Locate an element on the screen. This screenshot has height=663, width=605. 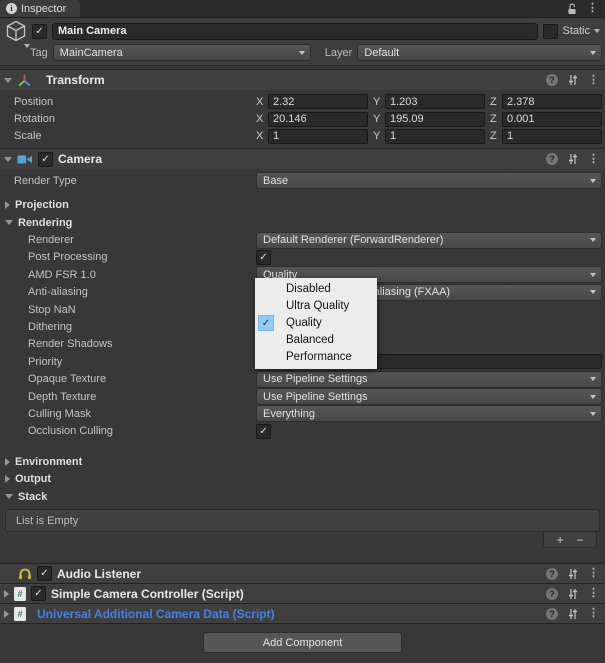
selected-check-icon: ✓ is located at coordinates (266, 323).